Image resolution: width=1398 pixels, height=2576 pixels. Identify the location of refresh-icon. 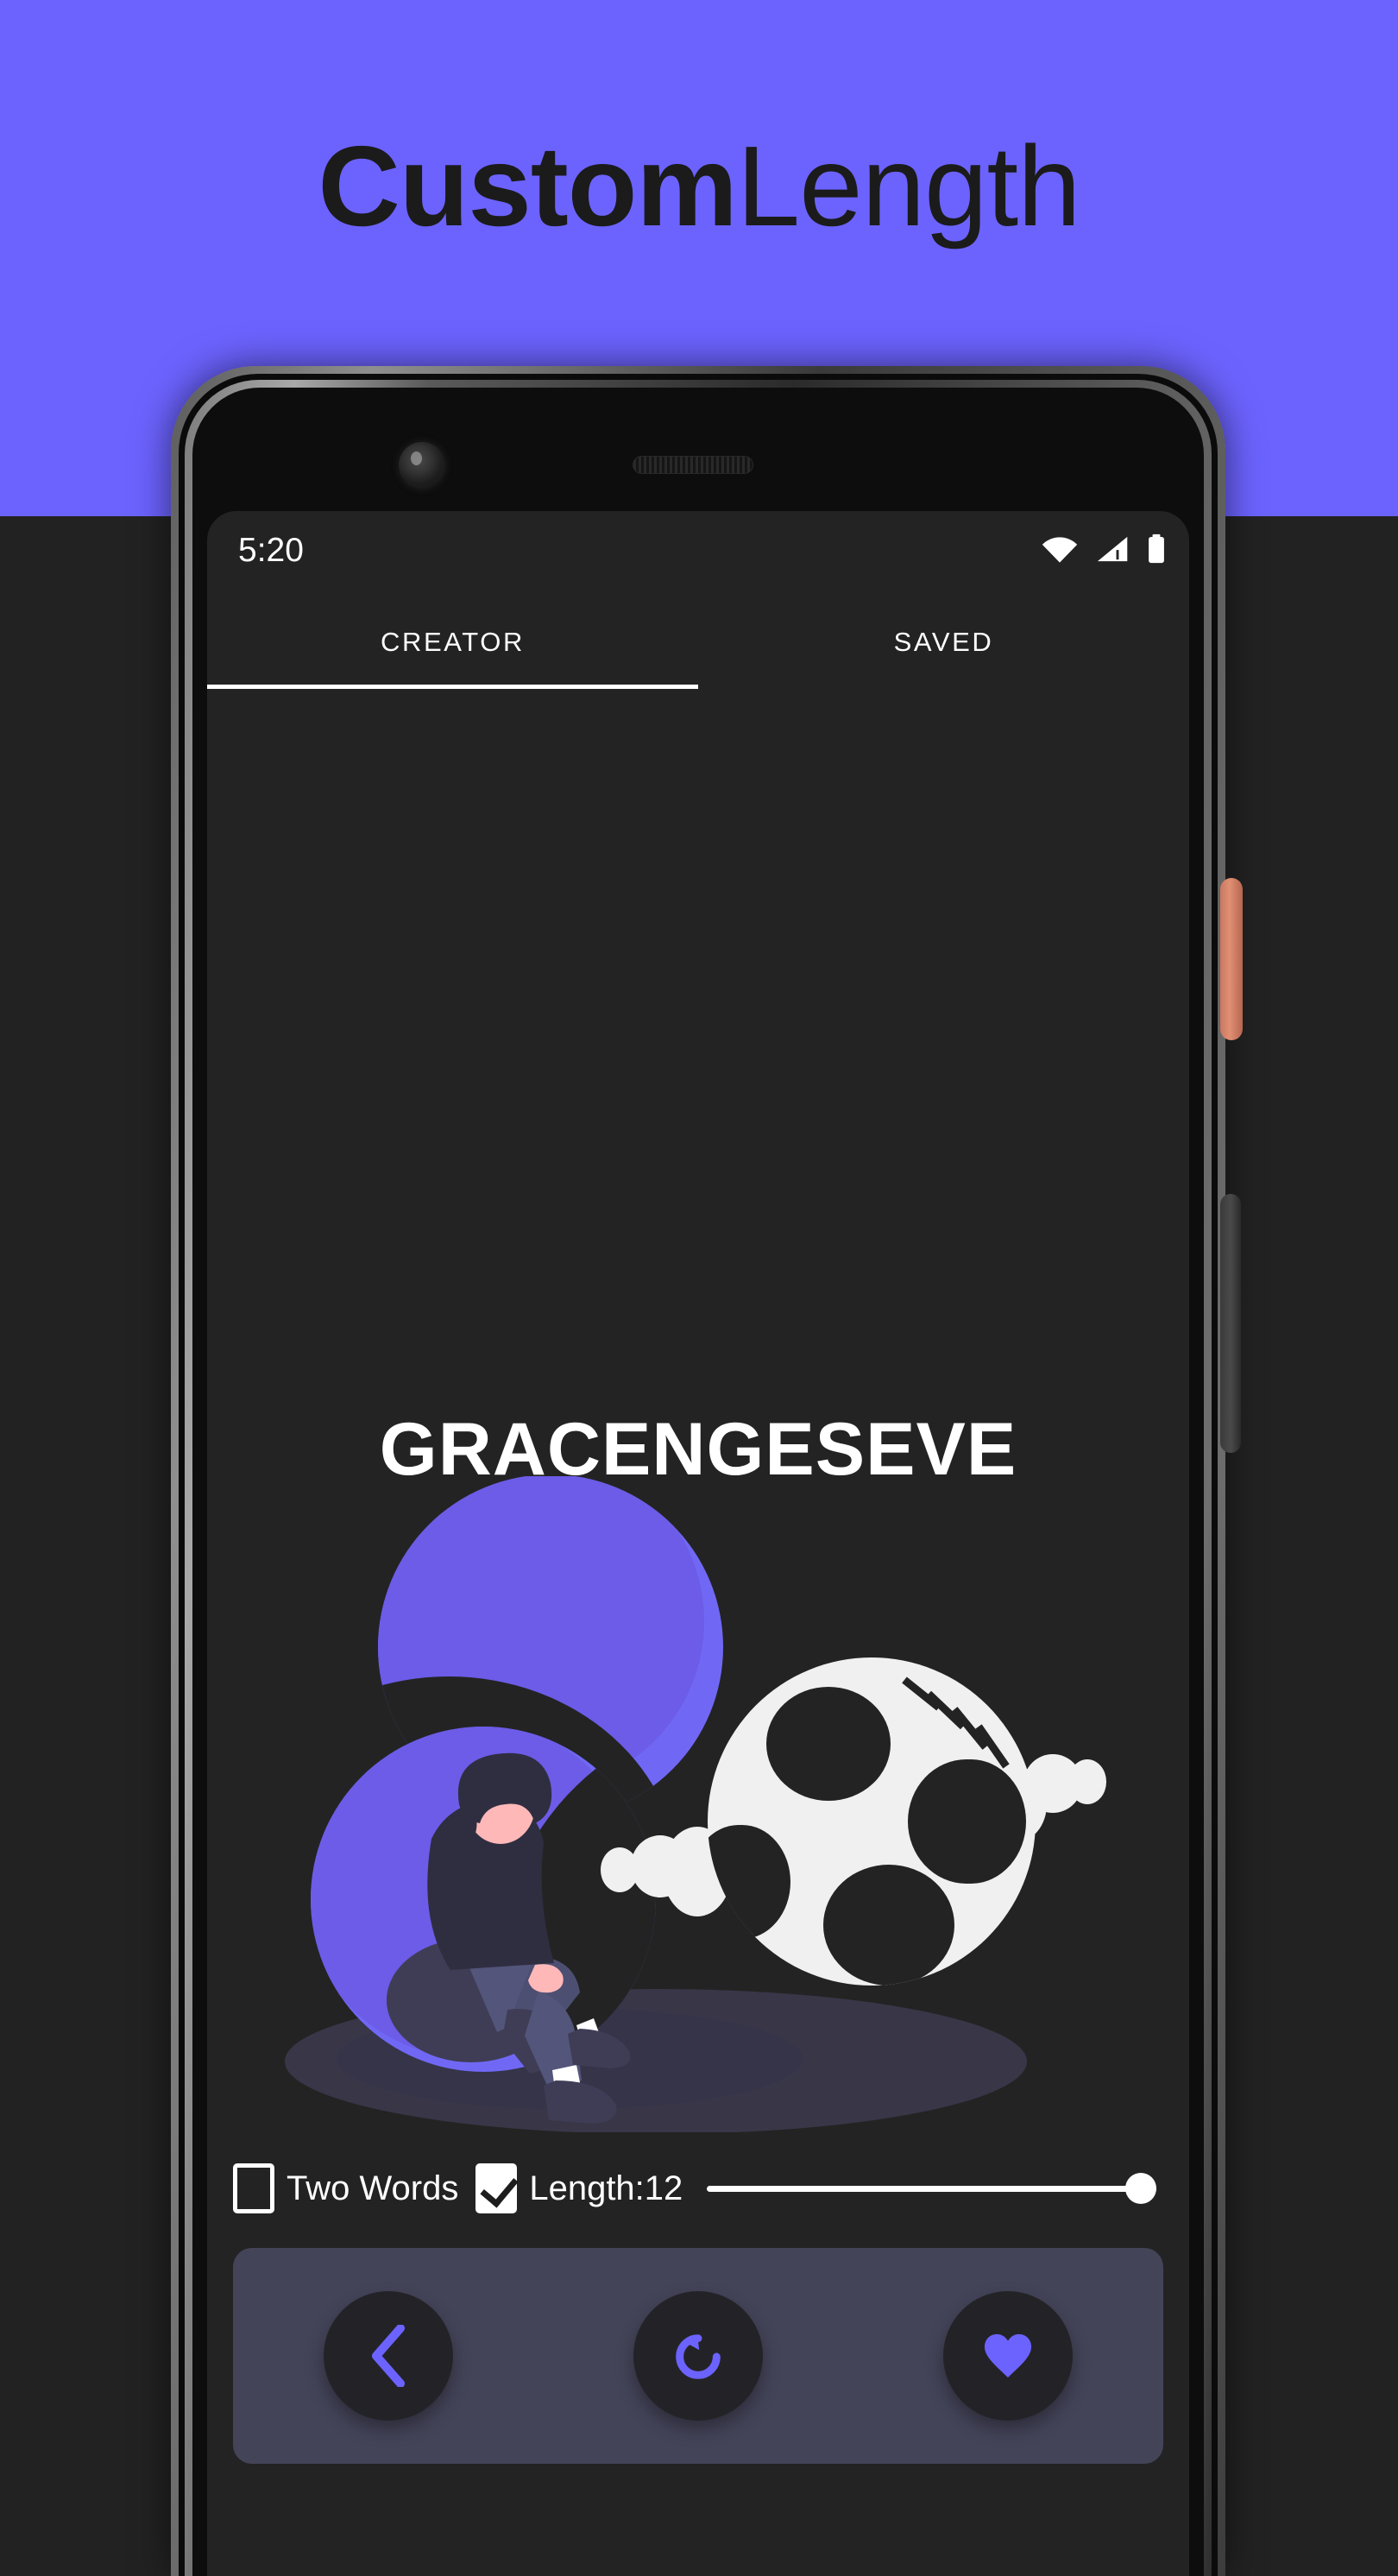
(699, 2356).